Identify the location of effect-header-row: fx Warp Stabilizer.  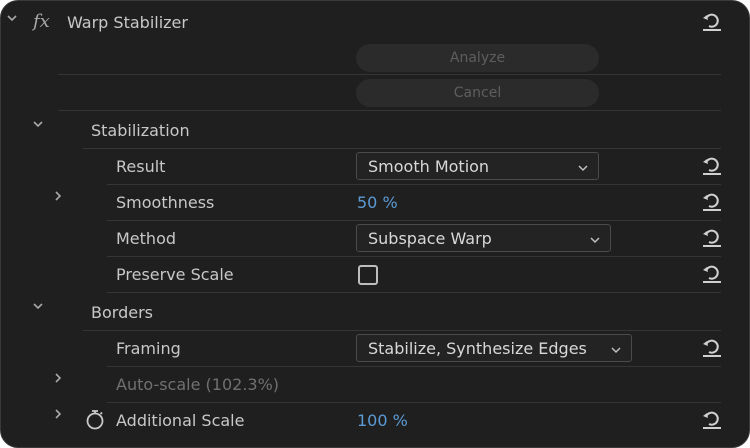
(375, 23).